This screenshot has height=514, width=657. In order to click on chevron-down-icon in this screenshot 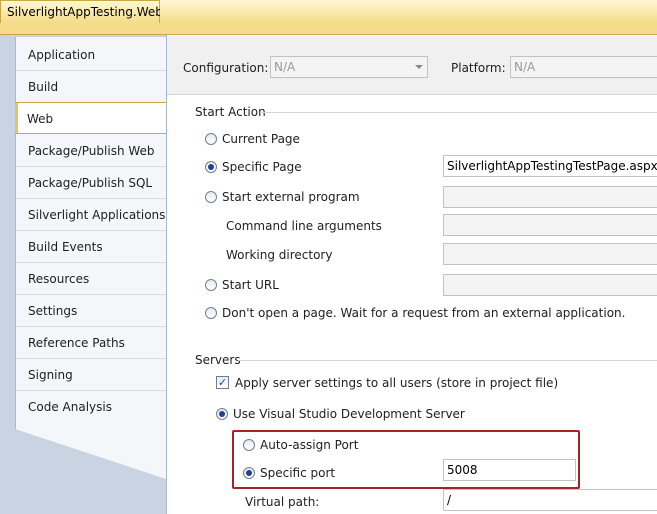, I will do `click(419, 67)`.